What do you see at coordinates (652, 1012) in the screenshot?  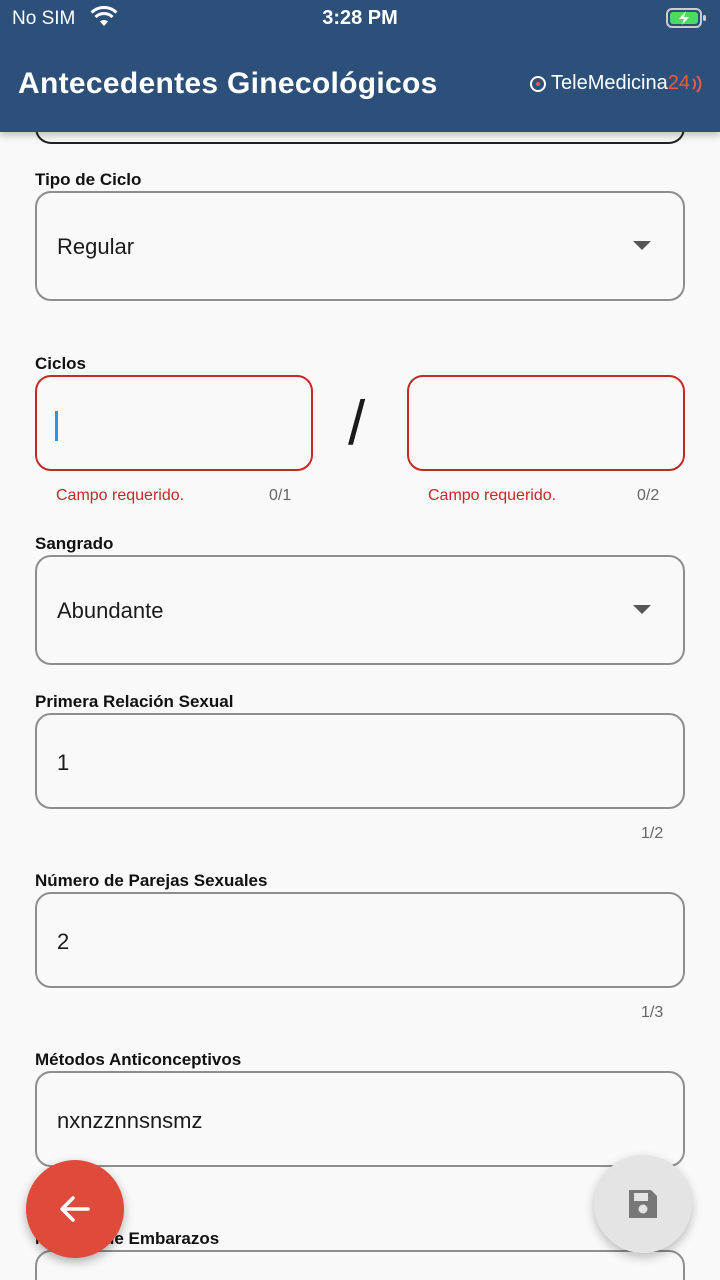 I see `parejas-counter: 1/3` at bounding box center [652, 1012].